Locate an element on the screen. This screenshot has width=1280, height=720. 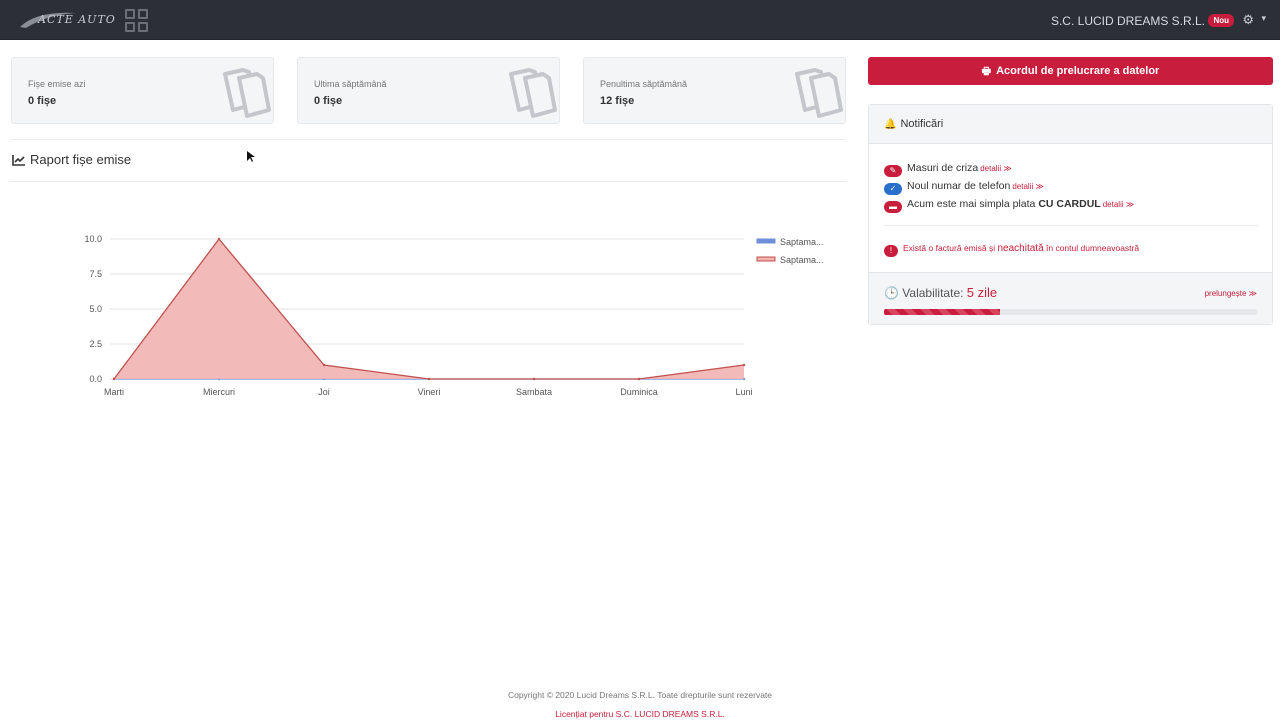
print-icon: 🖶 is located at coordinates (986, 71).